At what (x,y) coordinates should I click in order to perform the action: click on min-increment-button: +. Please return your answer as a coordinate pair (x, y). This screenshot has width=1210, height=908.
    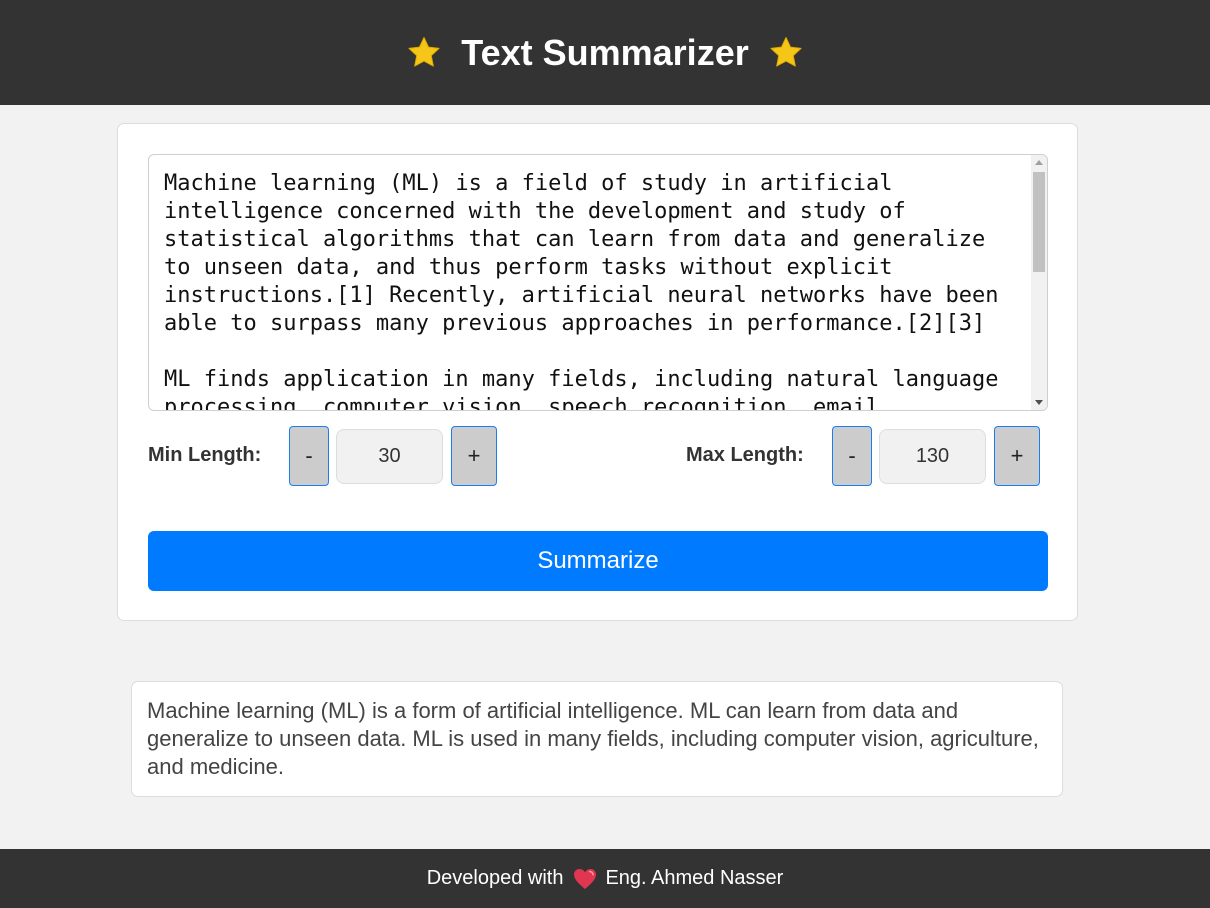
    Looking at the image, I should click on (474, 456).